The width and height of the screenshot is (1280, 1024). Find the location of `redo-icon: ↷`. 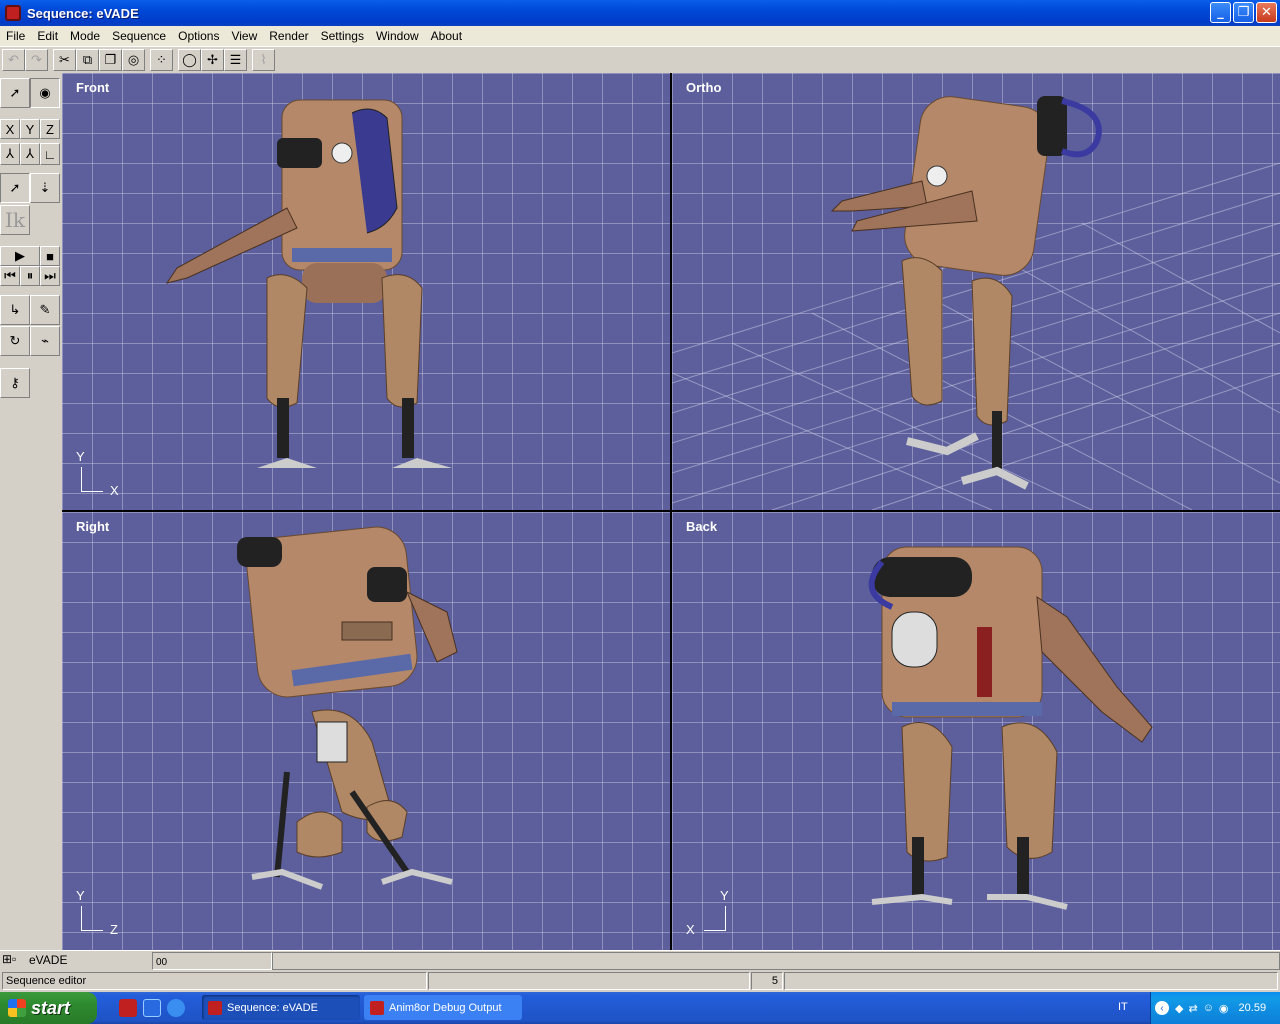

redo-icon: ↷ is located at coordinates (36, 60).